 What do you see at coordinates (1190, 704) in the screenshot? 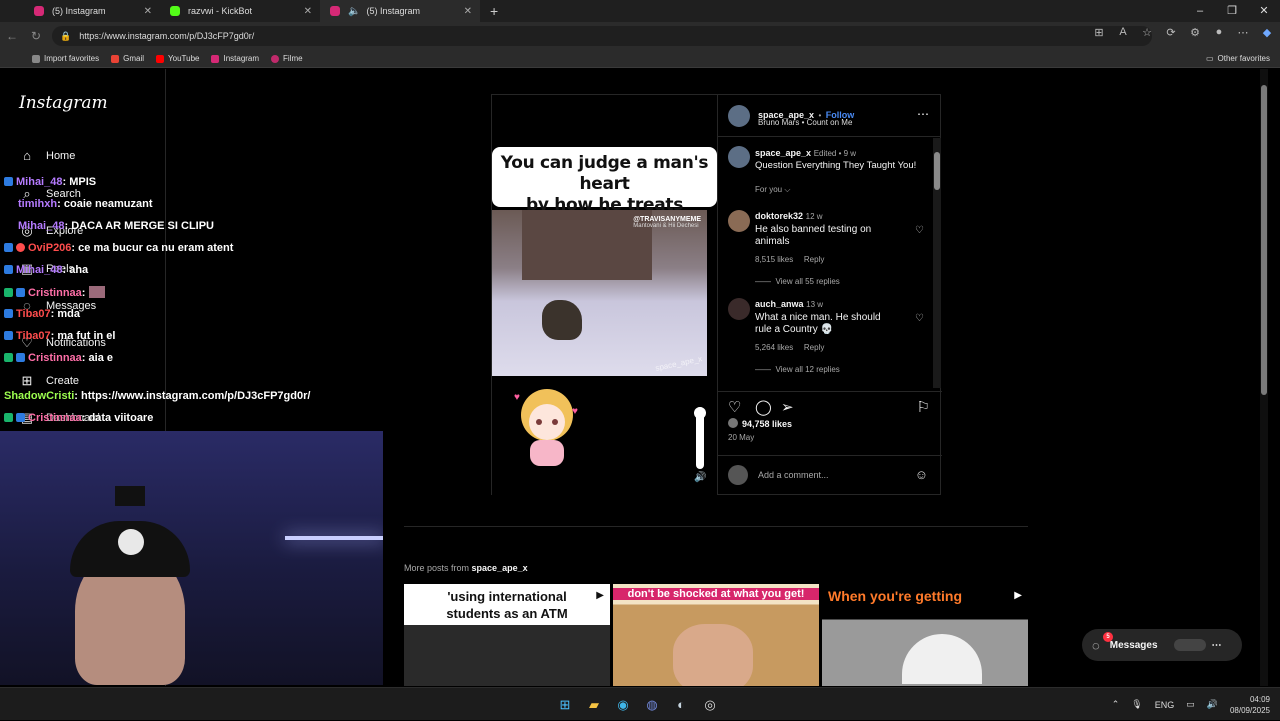
I see `network-icon: ▭` at bounding box center [1190, 704].